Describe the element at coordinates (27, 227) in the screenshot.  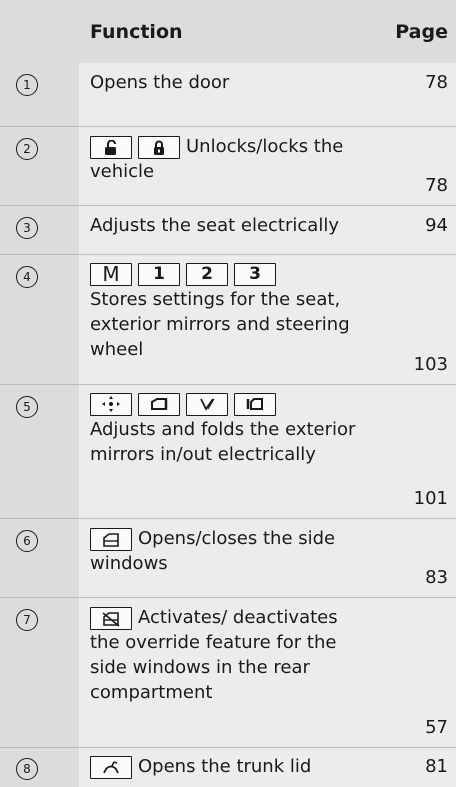
I see `row-number: 3` at that location.